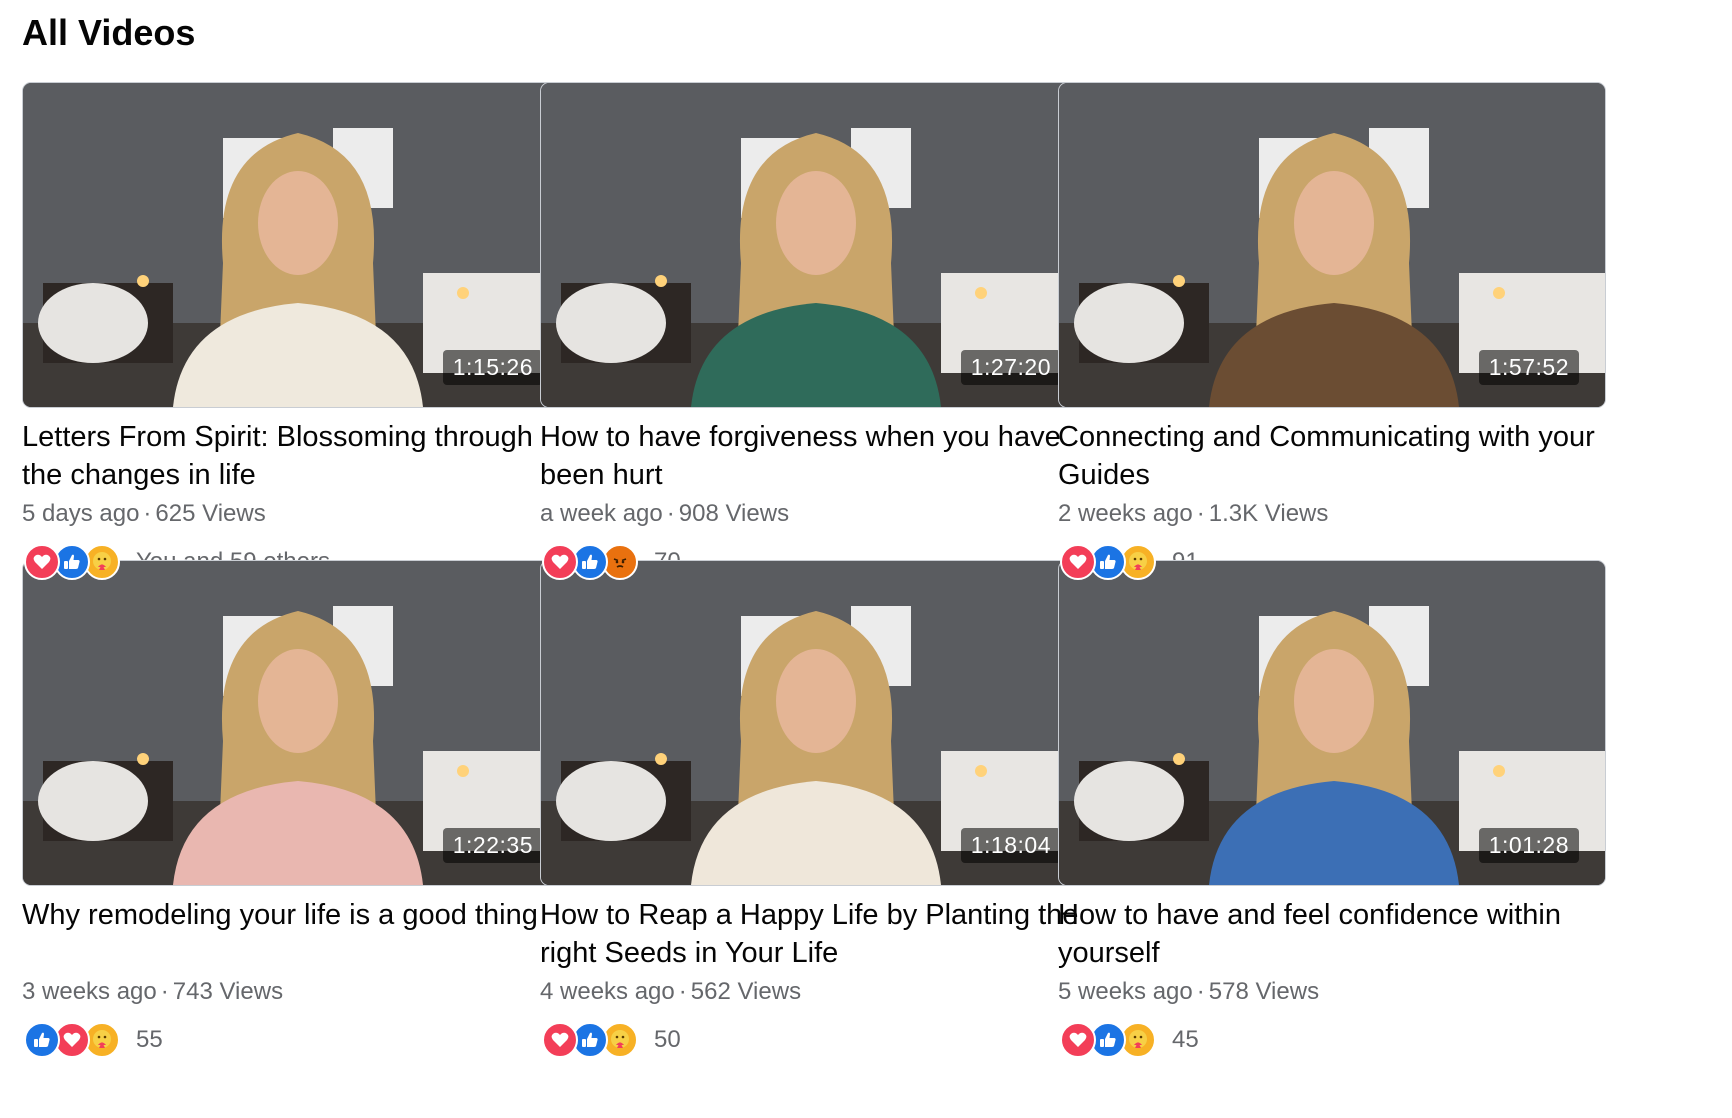  Describe the element at coordinates (1264, 991) in the screenshot. I see `video-views: 578 Views` at that location.